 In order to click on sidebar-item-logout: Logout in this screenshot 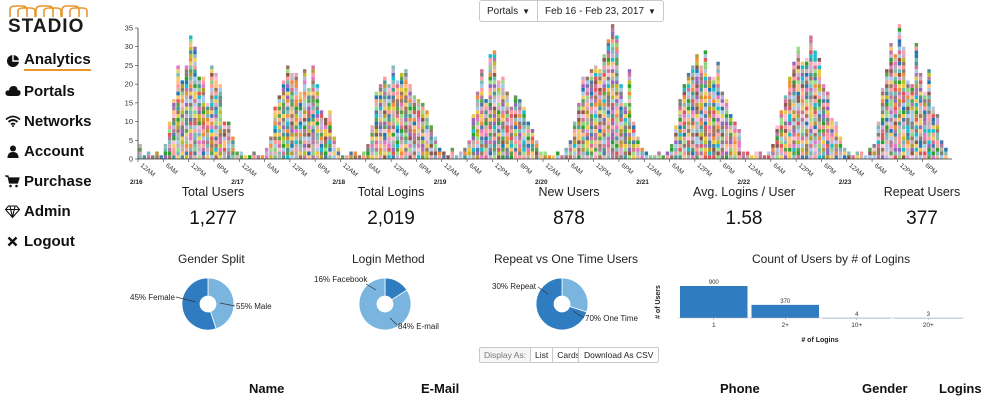, I will do `click(55, 241)`.